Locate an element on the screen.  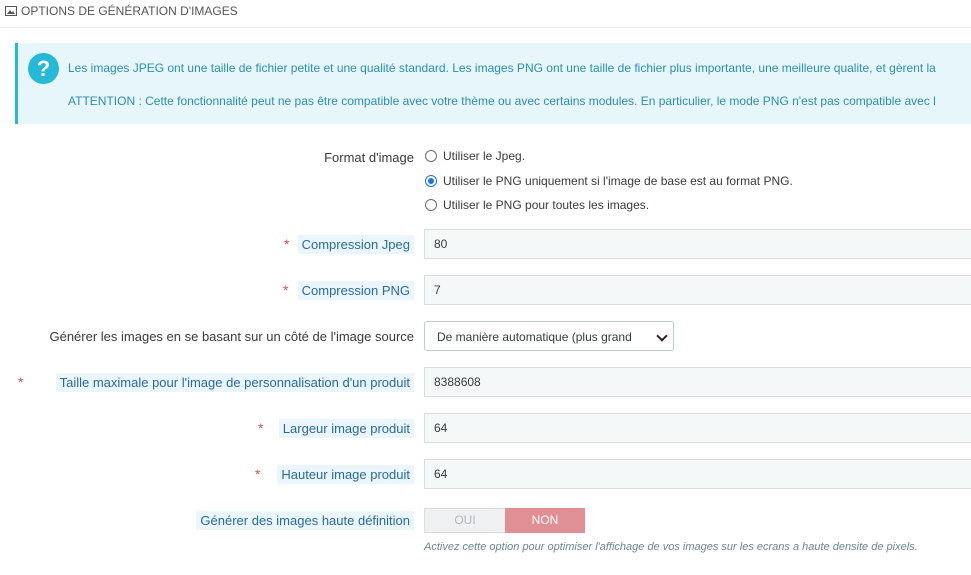
image-icon is located at coordinates (11, 11).